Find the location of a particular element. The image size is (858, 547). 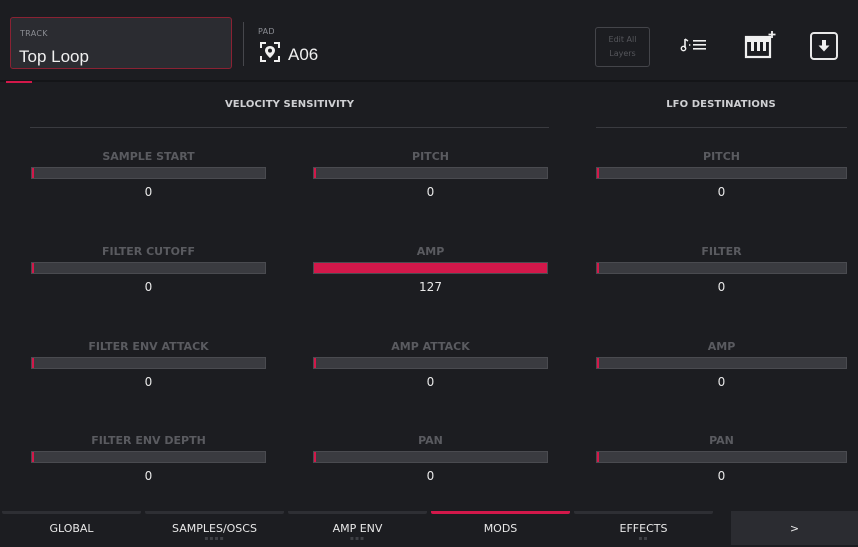

page-dots: ▪▪▪ is located at coordinates (357, 538).